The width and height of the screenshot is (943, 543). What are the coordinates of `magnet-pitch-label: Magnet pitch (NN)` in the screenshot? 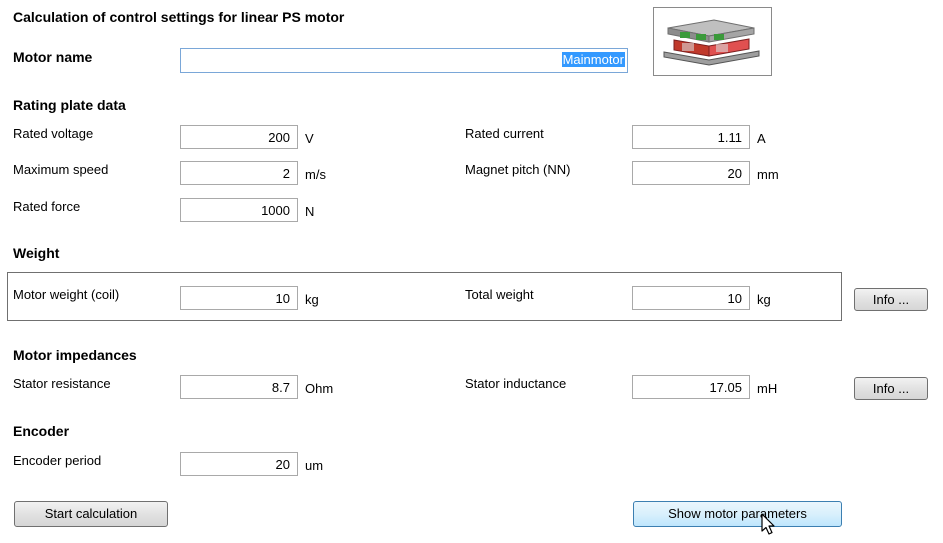 It's located at (518, 169).